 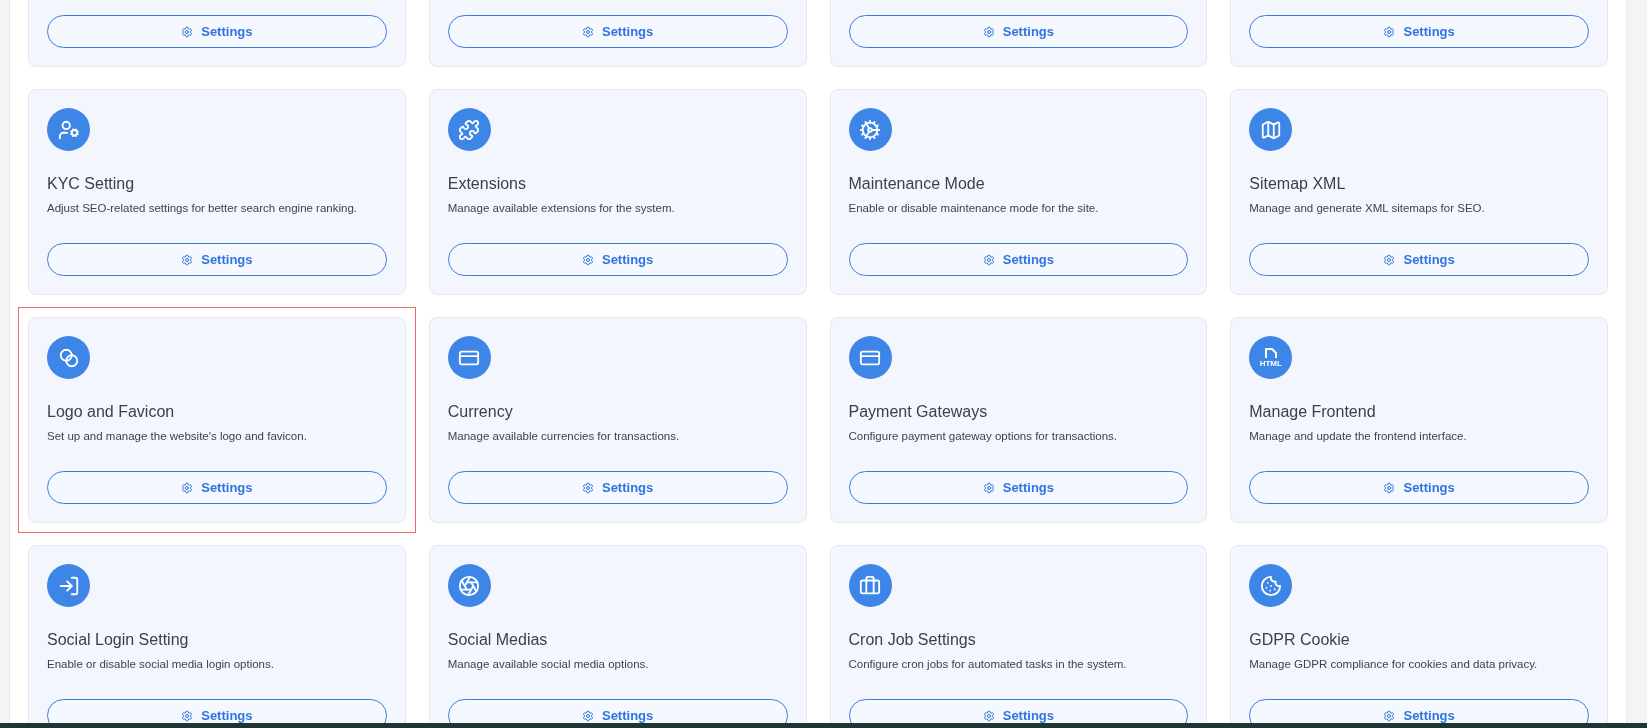 I want to click on card-description: Manage and generate XML sitemaps for SEO., so click(x=1367, y=208).